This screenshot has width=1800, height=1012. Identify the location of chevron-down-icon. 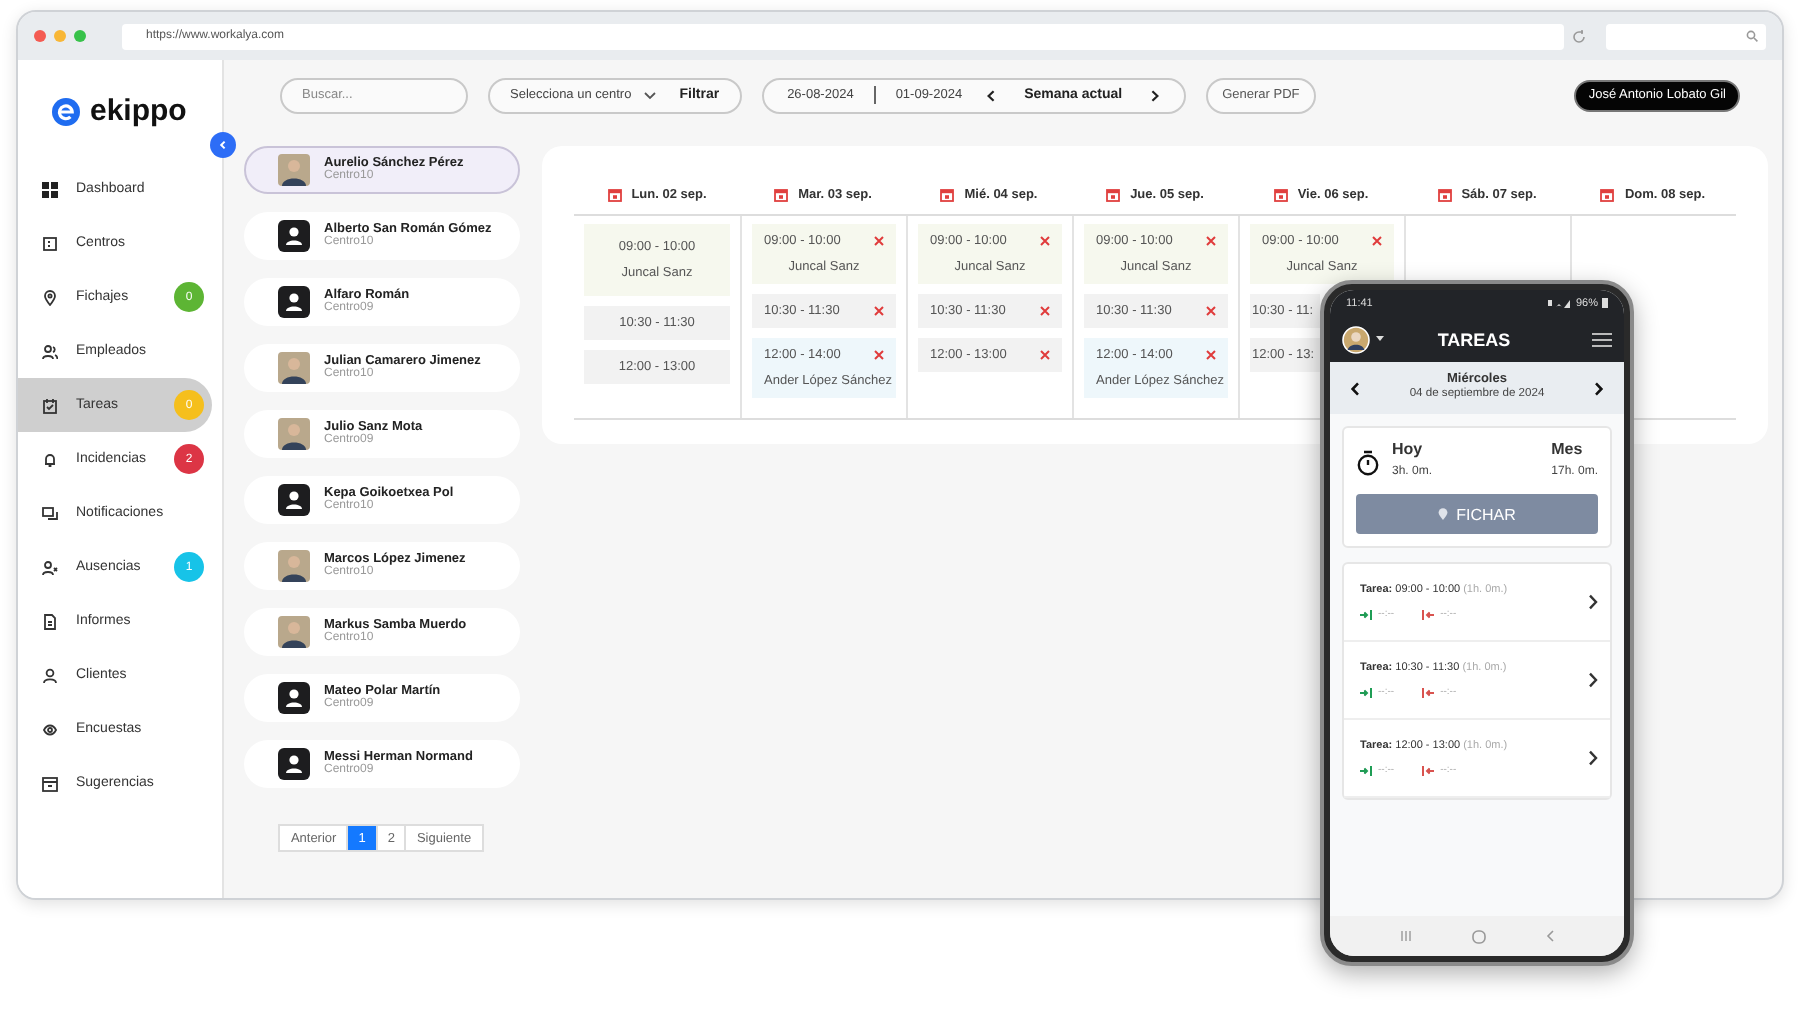
(649, 95).